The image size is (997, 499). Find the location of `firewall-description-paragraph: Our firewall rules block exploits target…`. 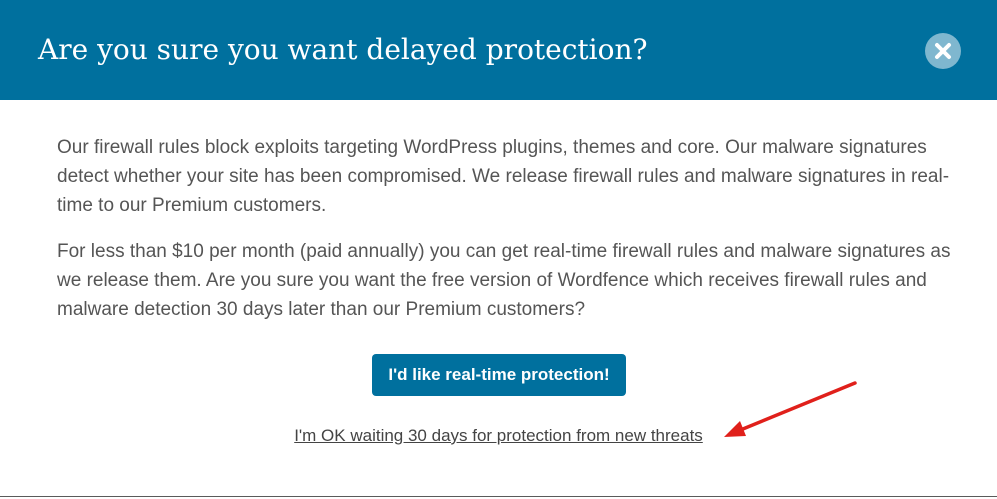

firewall-description-paragraph: Our firewall rules block exploits target… is located at coordinates (503, 176).